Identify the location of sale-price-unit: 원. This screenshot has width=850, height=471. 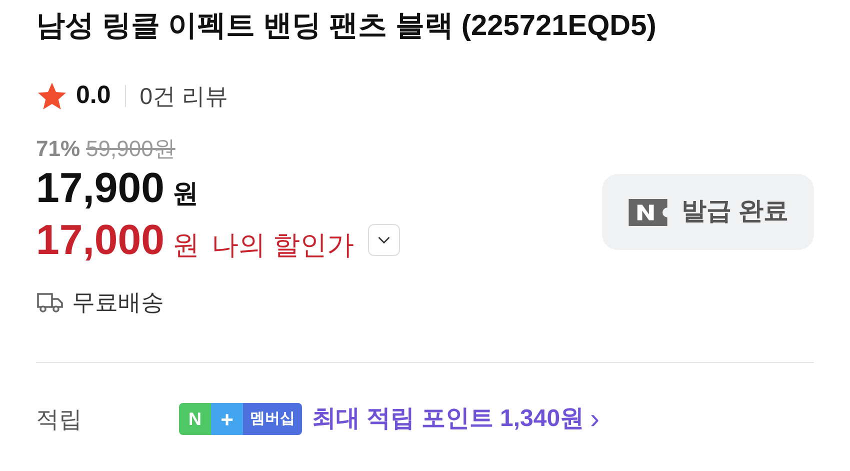
(185, 193).